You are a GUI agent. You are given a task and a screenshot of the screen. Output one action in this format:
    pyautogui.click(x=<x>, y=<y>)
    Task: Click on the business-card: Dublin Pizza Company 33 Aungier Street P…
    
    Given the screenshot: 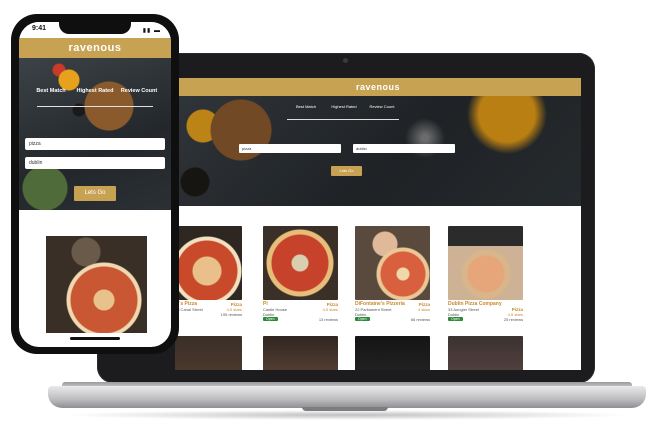 What is the action you would take?
    pyautogui.click(x=485, y=274)
    